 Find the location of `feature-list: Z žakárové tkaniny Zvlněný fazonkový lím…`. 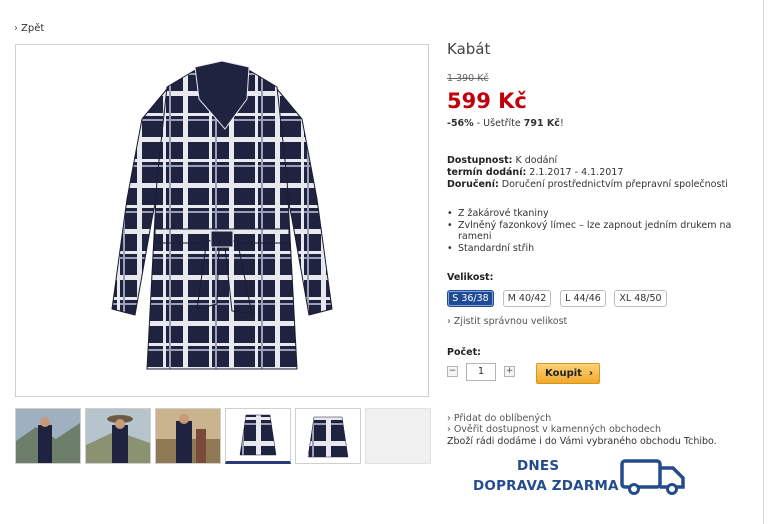

feature-list: Z žakárové tkaniny Zvlněný fazonkový lím… is located at coordinates (597, 231).